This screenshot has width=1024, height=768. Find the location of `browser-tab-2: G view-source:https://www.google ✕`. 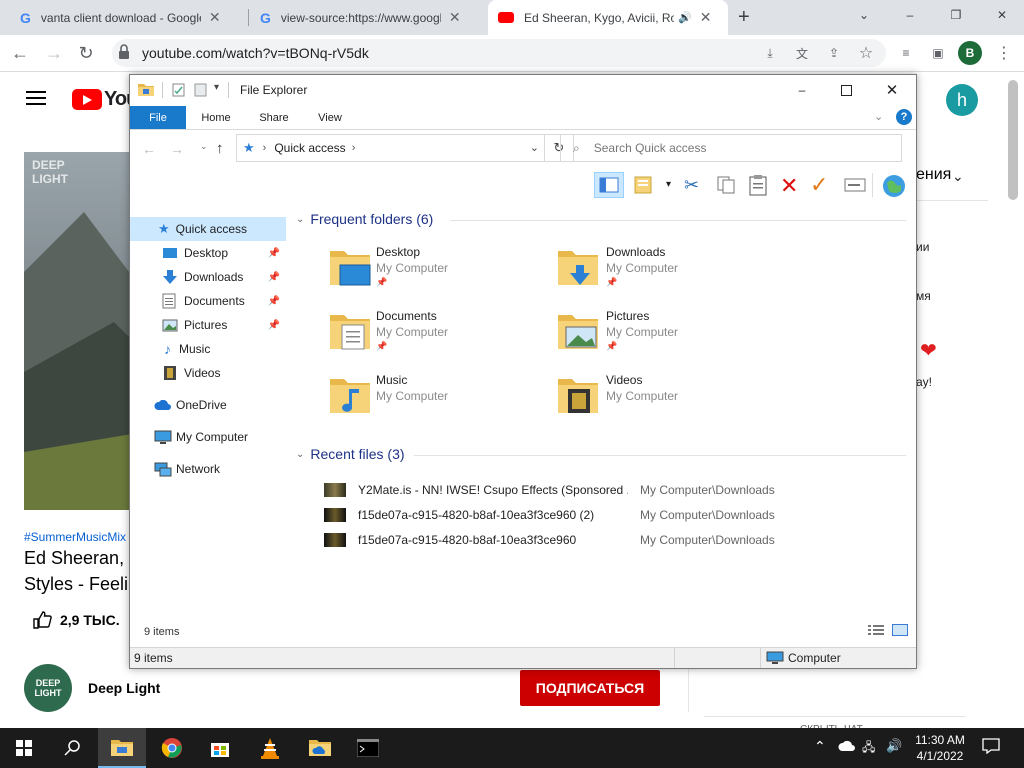

browser-tab-2: G view-source:https://www.google ✕ is located at coordinates (368, 17).